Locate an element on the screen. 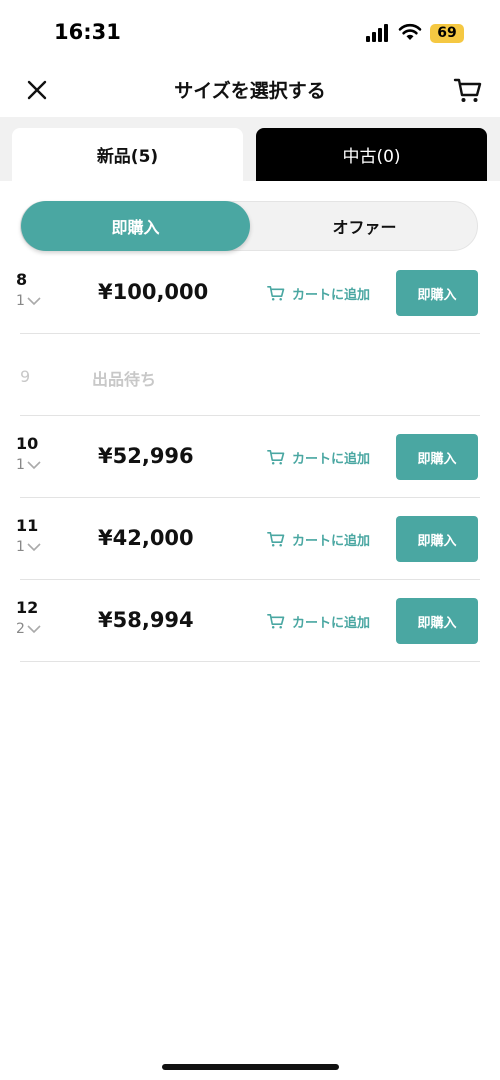  battery-indicator: 69 is located at coordinates (447, 33).